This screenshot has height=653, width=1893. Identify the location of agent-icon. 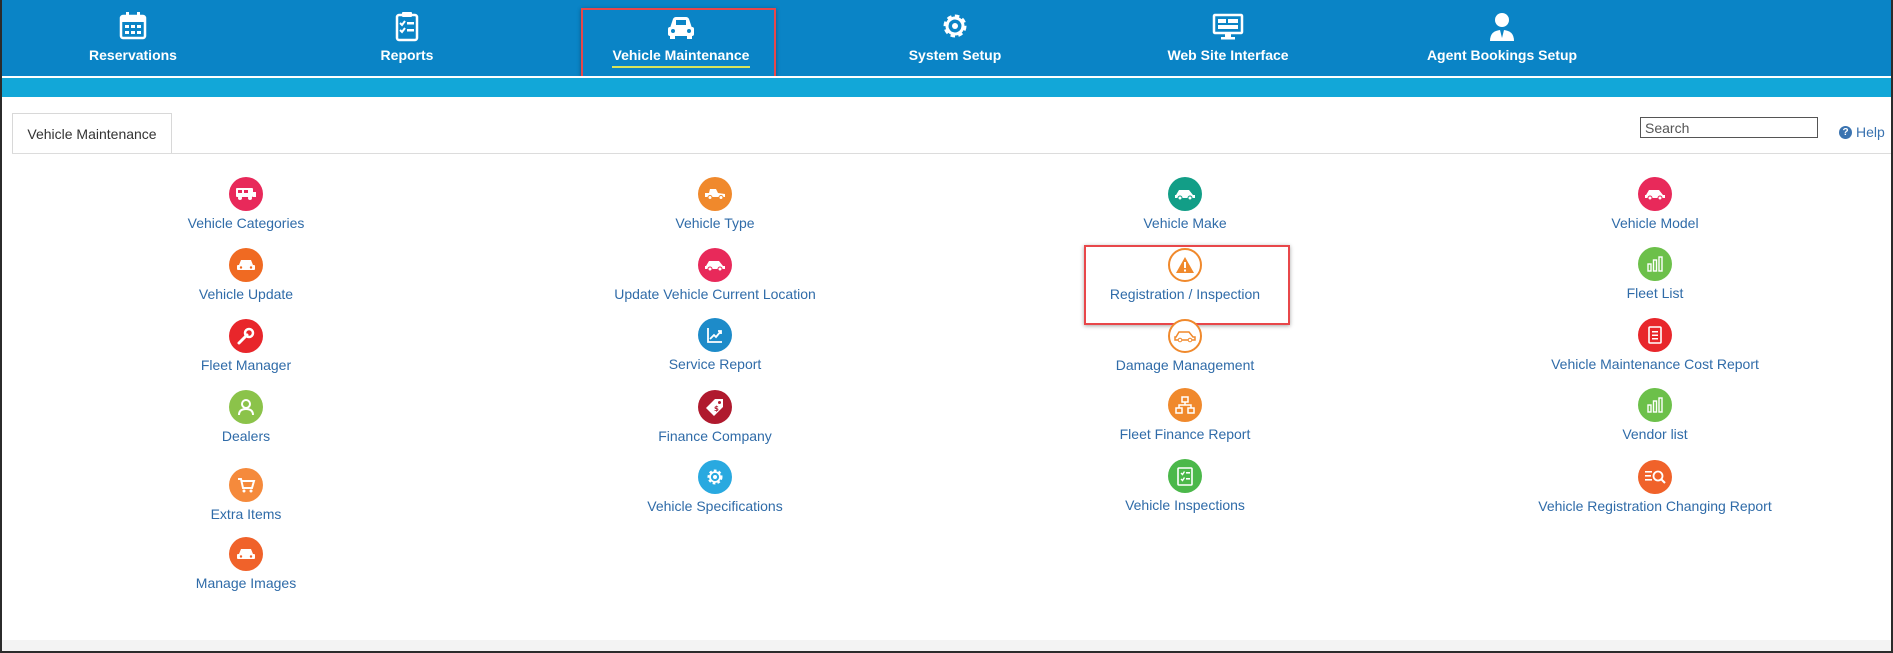
(1502, 27).